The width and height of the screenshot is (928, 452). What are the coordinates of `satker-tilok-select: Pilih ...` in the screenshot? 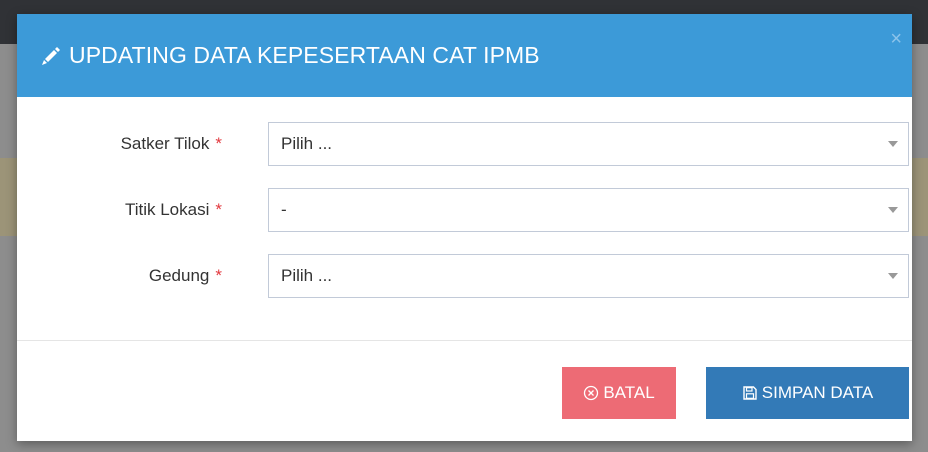 It's located at (588, 144).